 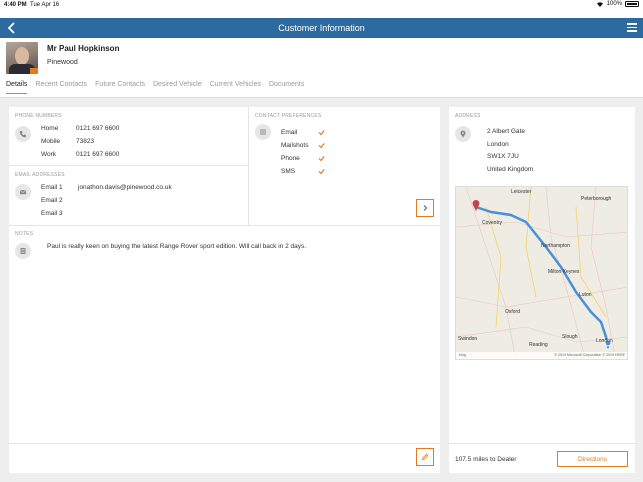 What do you see at coordinates (585, 295) in the screenshot?
I see `map-label-luton: Luton` at bounding box center [585, 295].